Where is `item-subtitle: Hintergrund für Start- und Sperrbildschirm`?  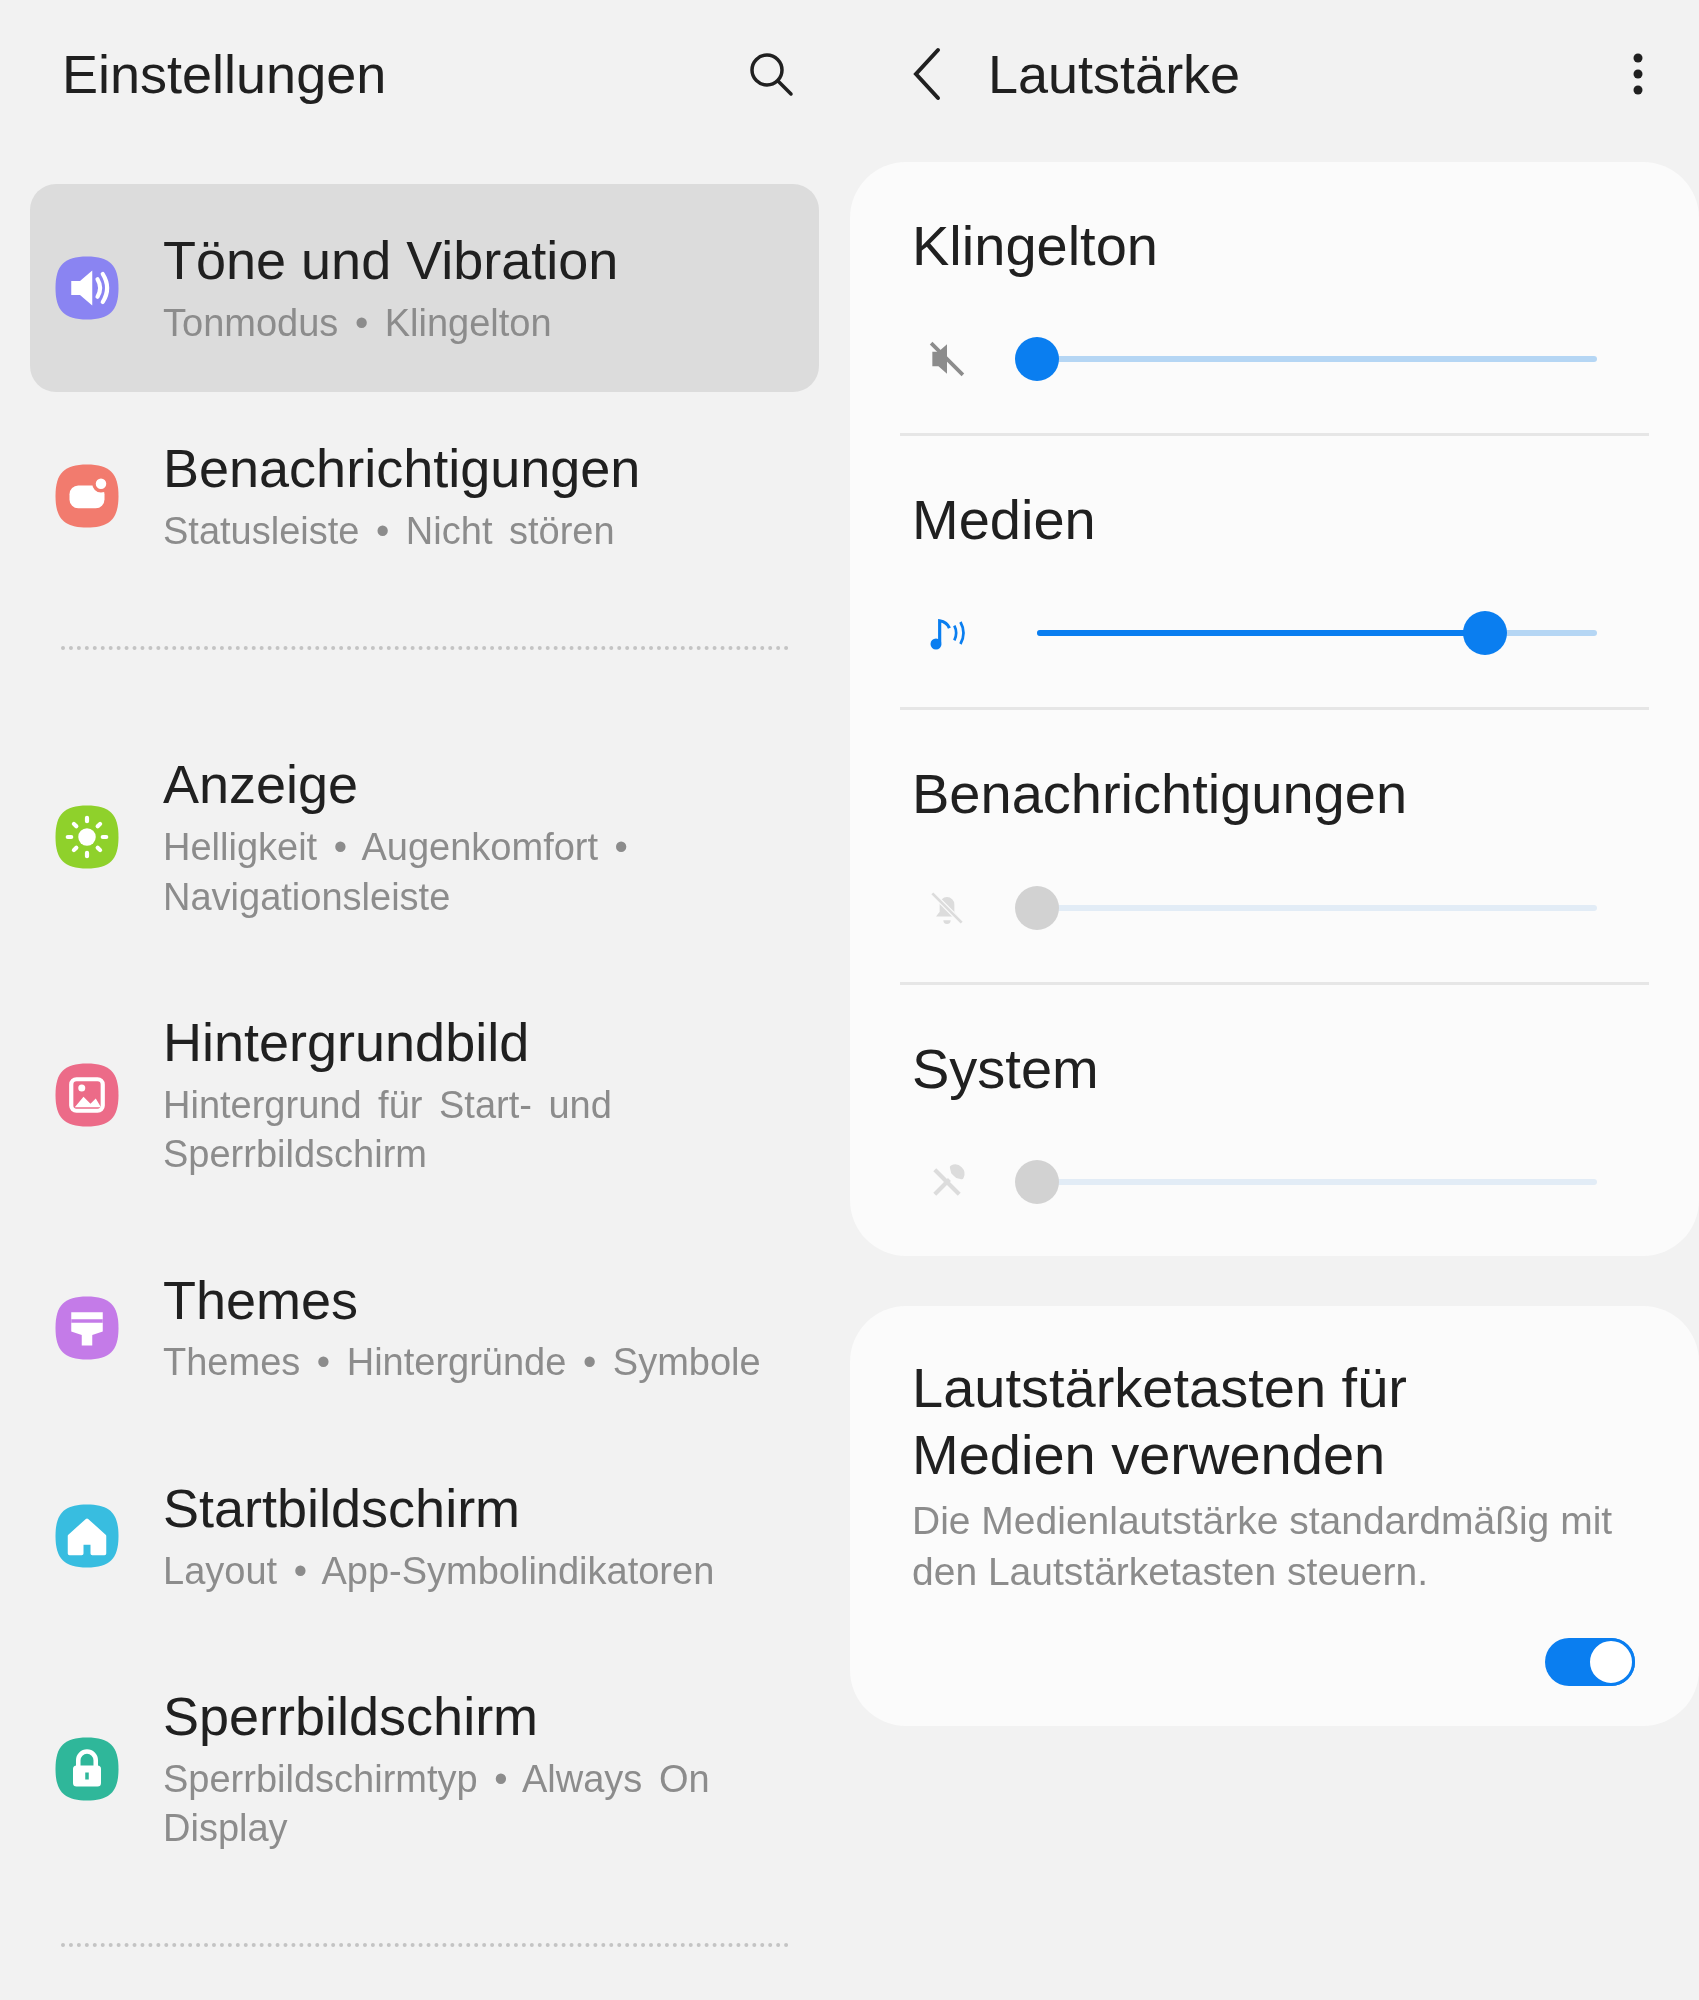 item-subtitle: Hintergrund für Start- und Sperrbildschirm is located at coordinates (388, 1130).